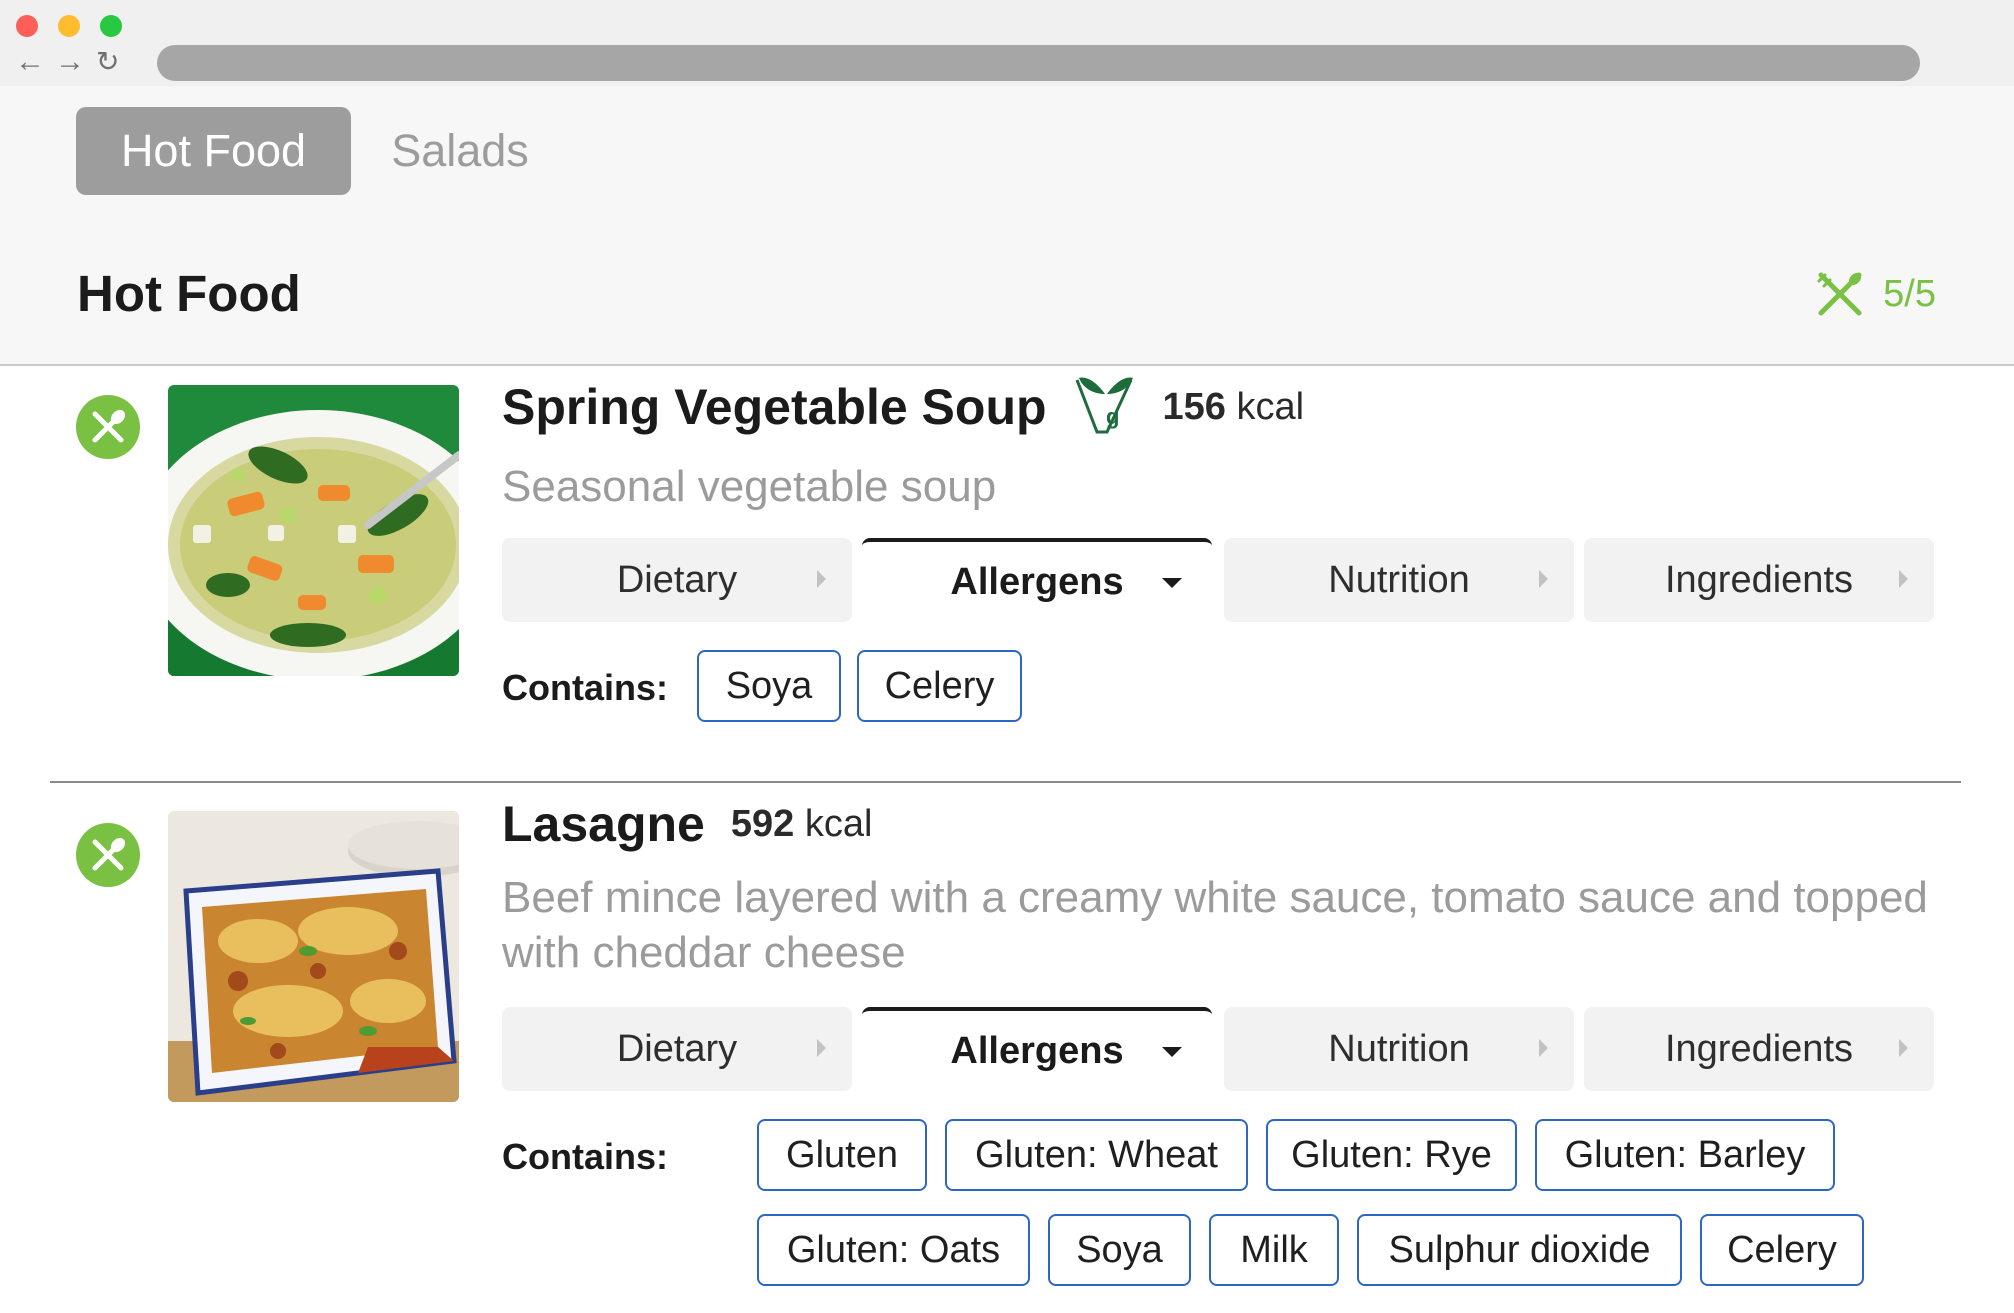 The image size is (2014, 1313). What do you see at coordinates (1096, 1155) in the screenshot?
I see `allergen-chip: Gluten: Wheat` at bounding box center [1096, 1155].